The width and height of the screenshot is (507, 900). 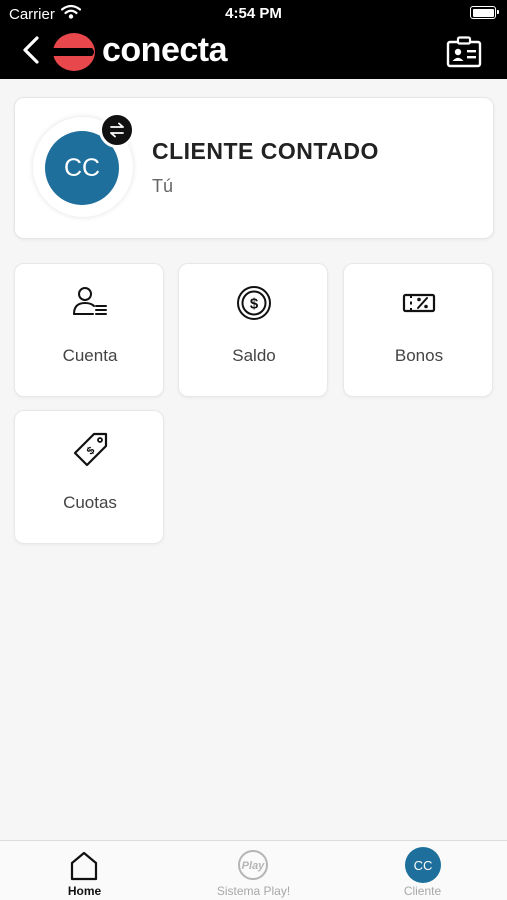 I want to click on battery-icon, so click(x=484, y=12).